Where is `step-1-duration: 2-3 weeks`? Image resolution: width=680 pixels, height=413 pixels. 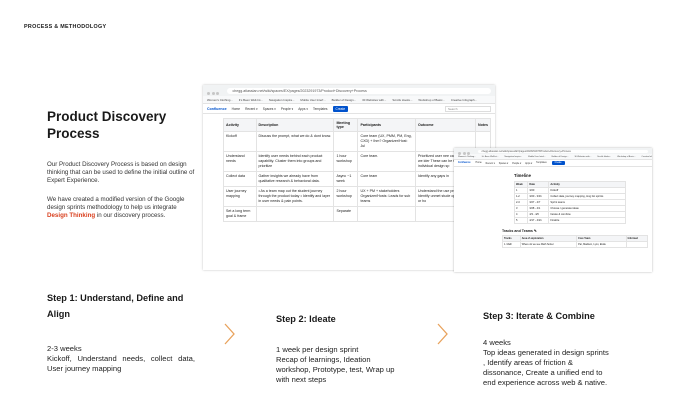
step-1-duration: 2-3 weeks is located at coordinates (64, 348).